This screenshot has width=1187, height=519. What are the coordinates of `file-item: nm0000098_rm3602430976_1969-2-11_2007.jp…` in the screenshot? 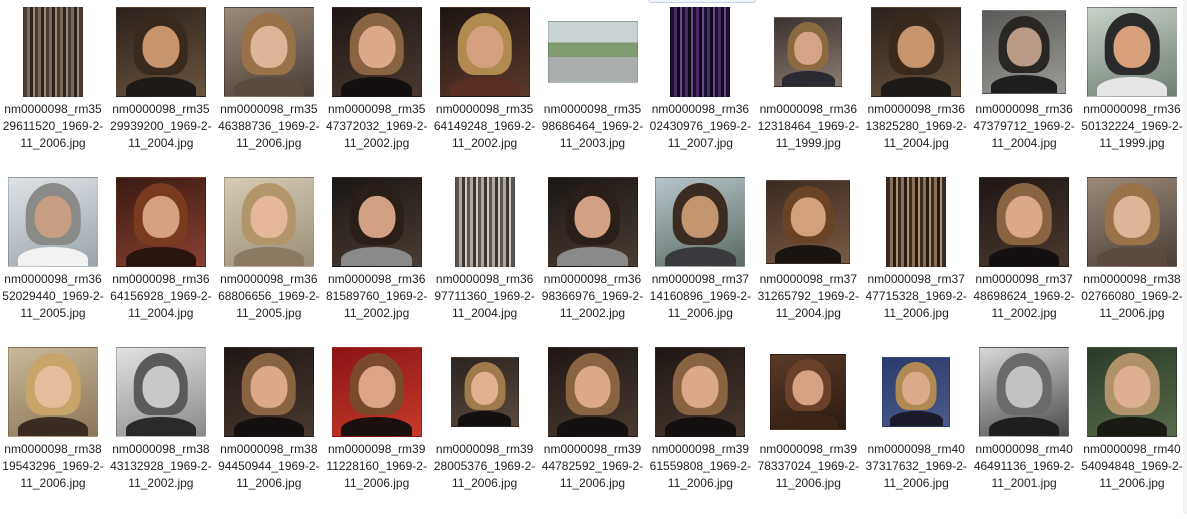 It's located at (700, 93).